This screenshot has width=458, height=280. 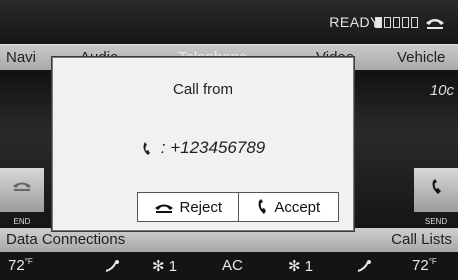 What do you see at coordinates (436, 221) in the screenshot?
I see `send-label: SEND` at bounding box center [436, 221].